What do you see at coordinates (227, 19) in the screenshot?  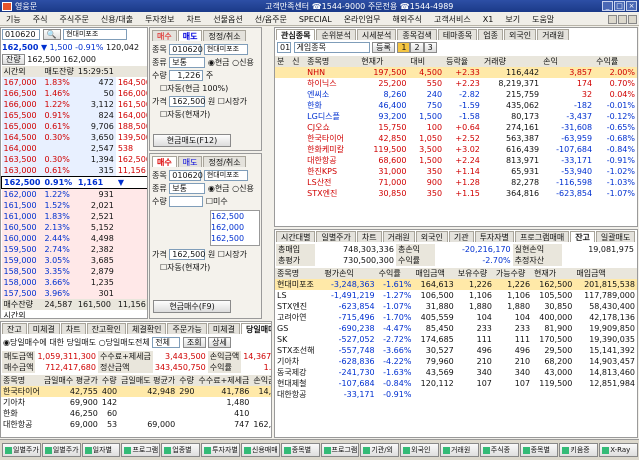 I see `menu-item: 선물옵션` at bounding box center [227, 19].